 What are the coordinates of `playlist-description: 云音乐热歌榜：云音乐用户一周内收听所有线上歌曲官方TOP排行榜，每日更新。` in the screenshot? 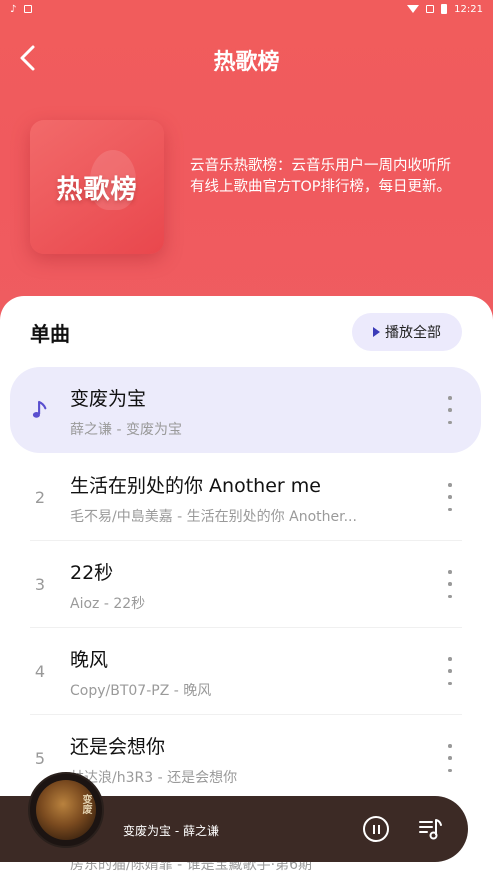 It's located at (321, 176).